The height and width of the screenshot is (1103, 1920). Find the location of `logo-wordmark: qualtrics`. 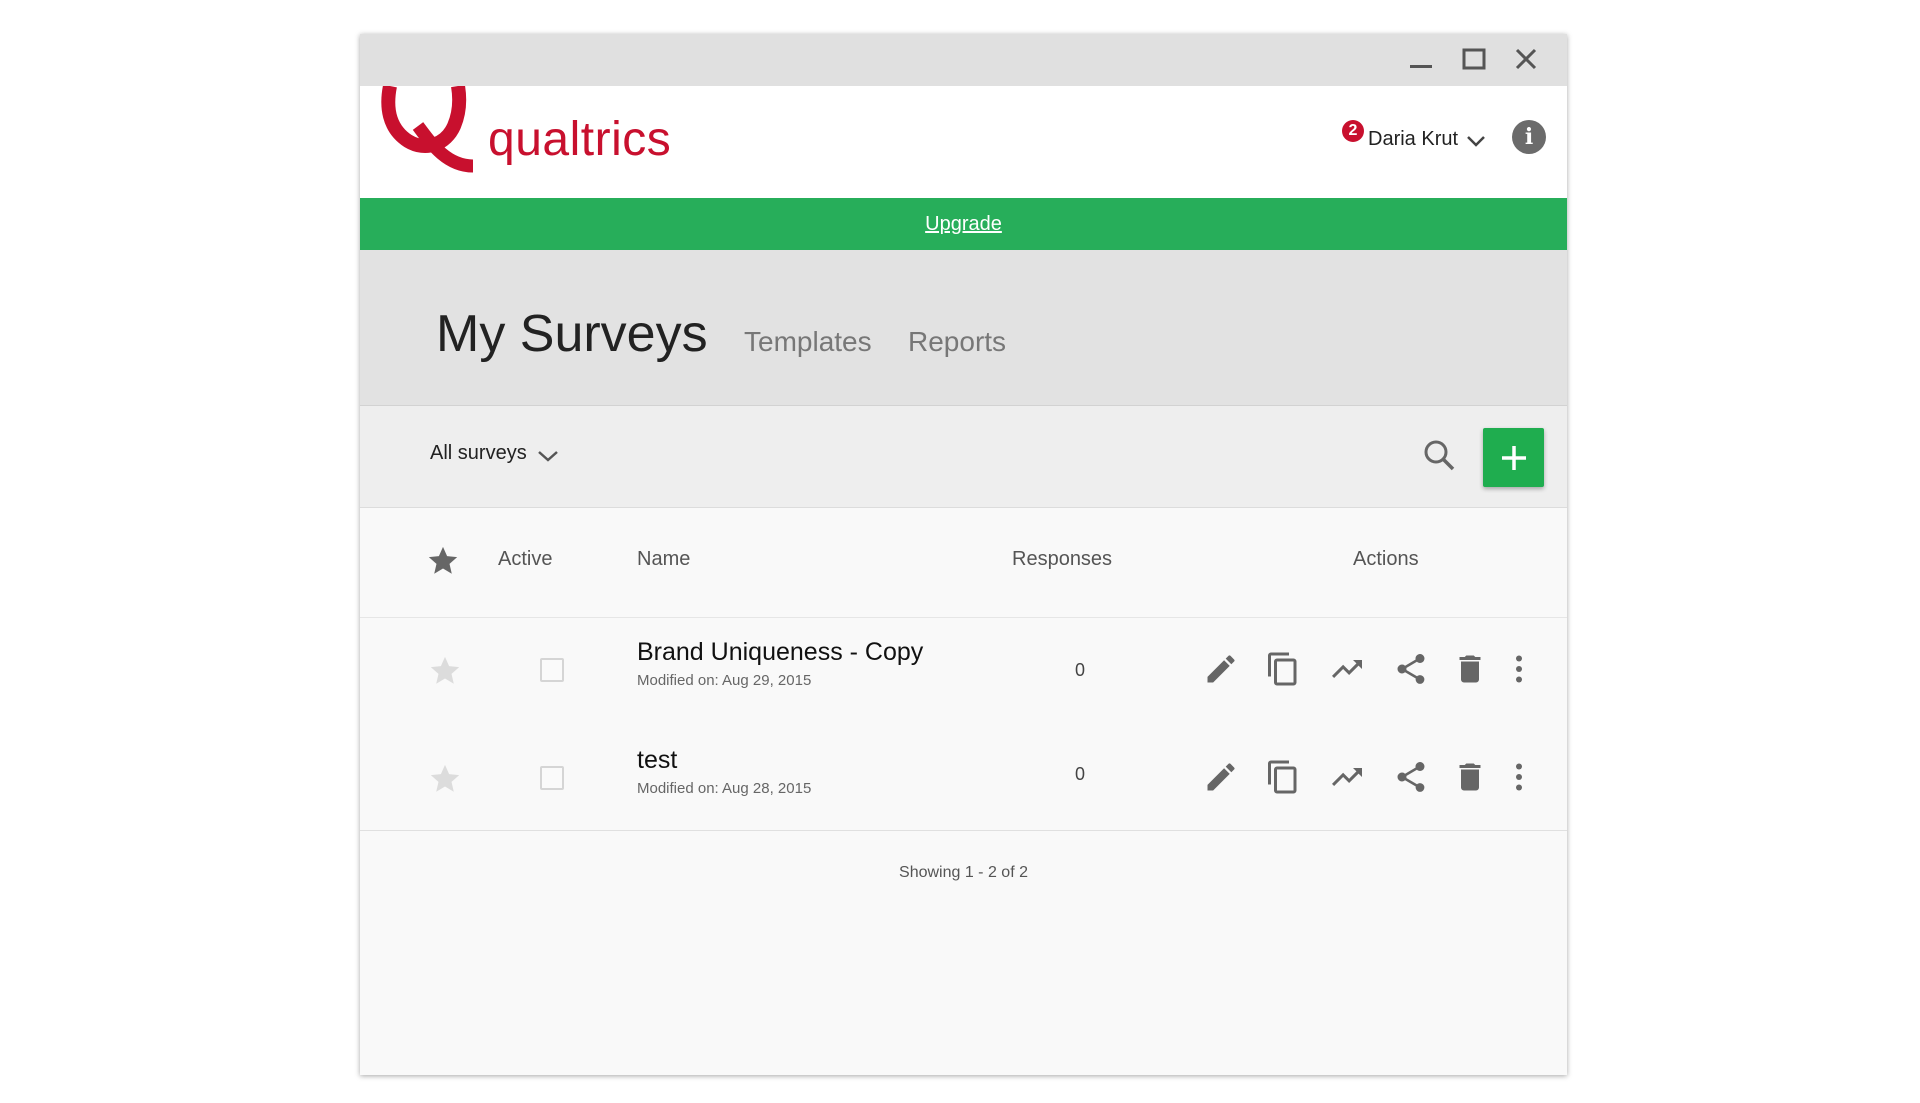

logo-wordmark: qualtrics is located at coordinates (580, 139).